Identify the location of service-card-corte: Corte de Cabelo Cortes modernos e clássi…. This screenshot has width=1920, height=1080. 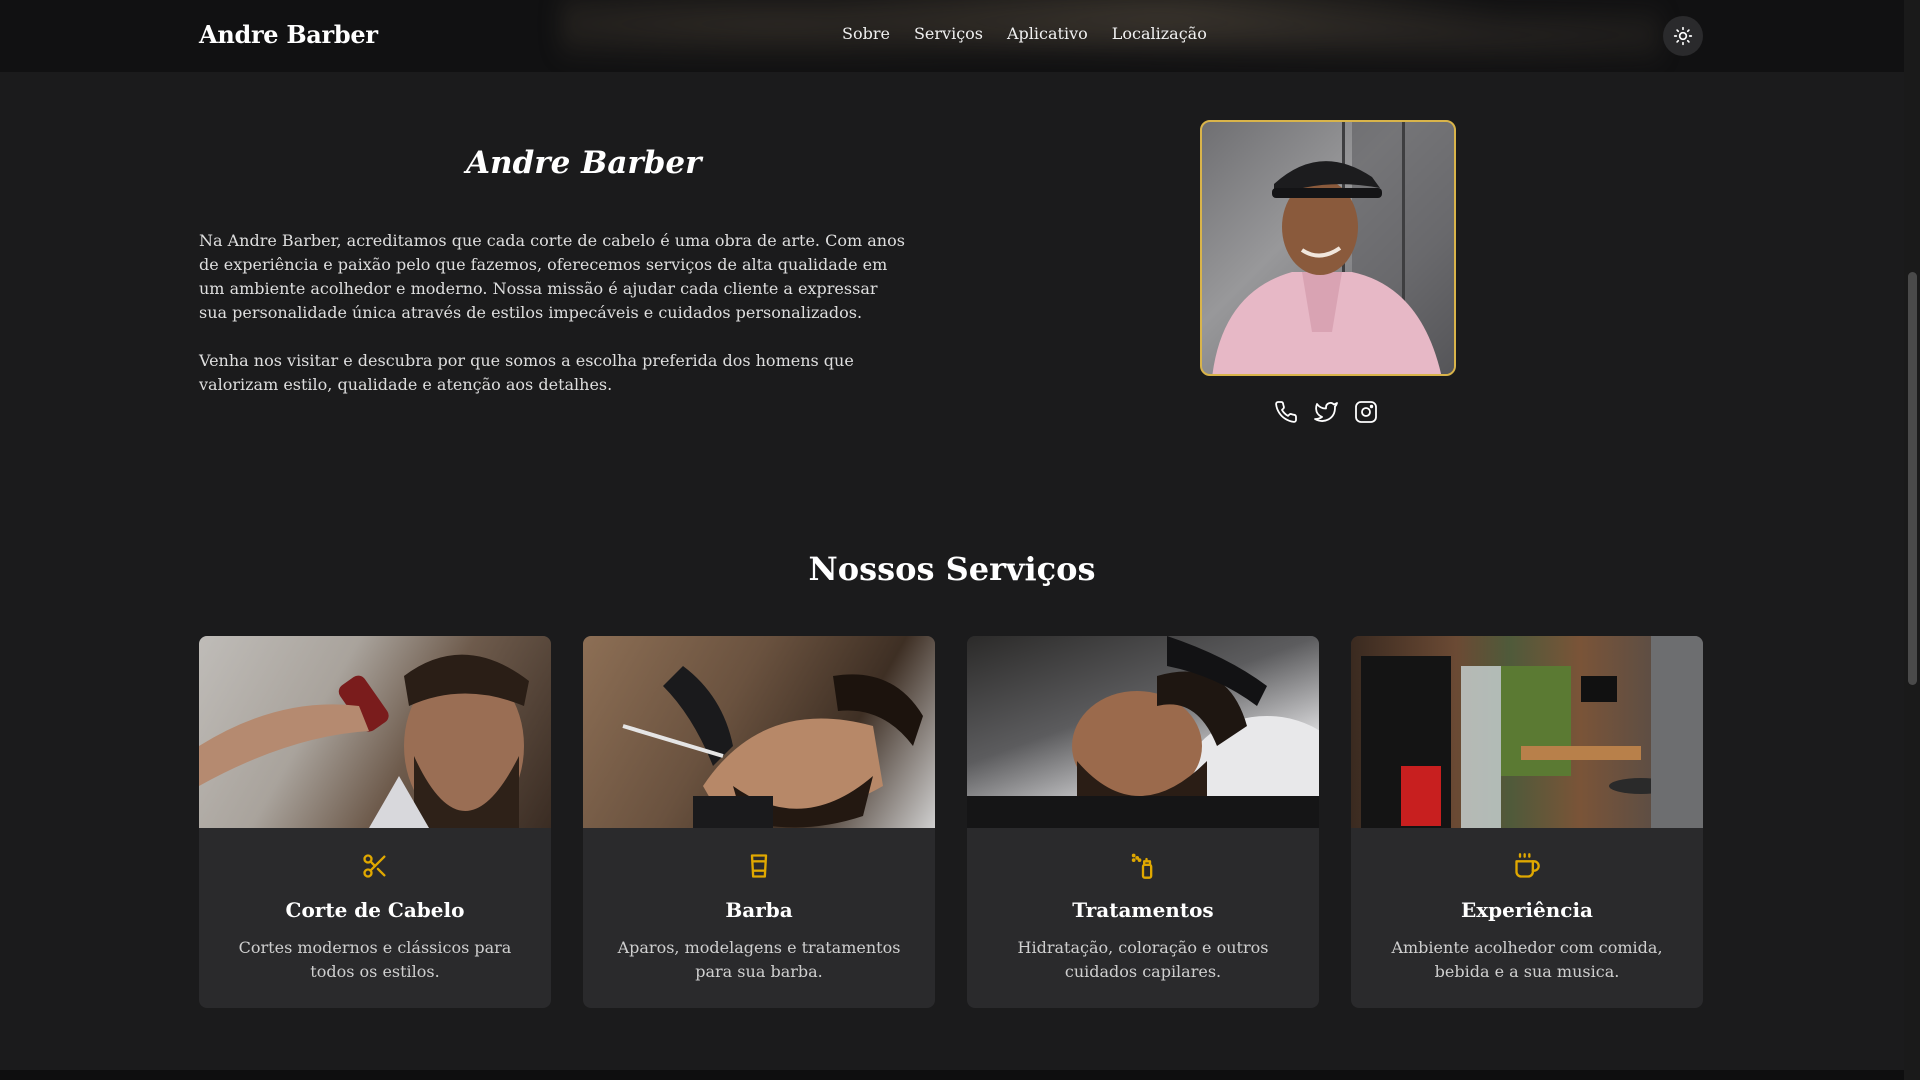
(375, 822).